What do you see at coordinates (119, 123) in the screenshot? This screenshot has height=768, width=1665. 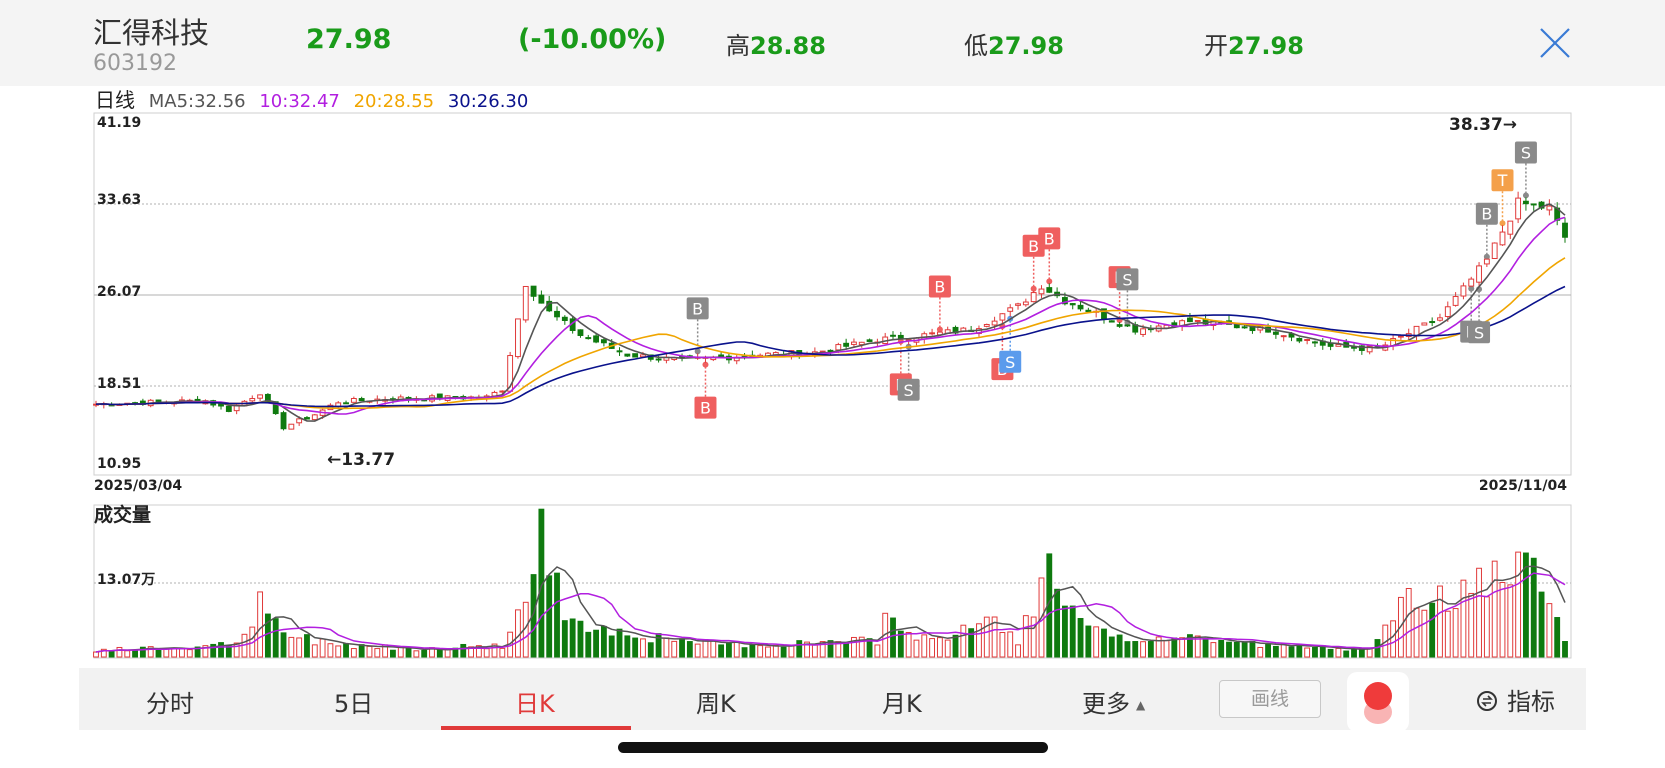 I see `y-tick-label: 41.19` at bounding box center [119, 123].